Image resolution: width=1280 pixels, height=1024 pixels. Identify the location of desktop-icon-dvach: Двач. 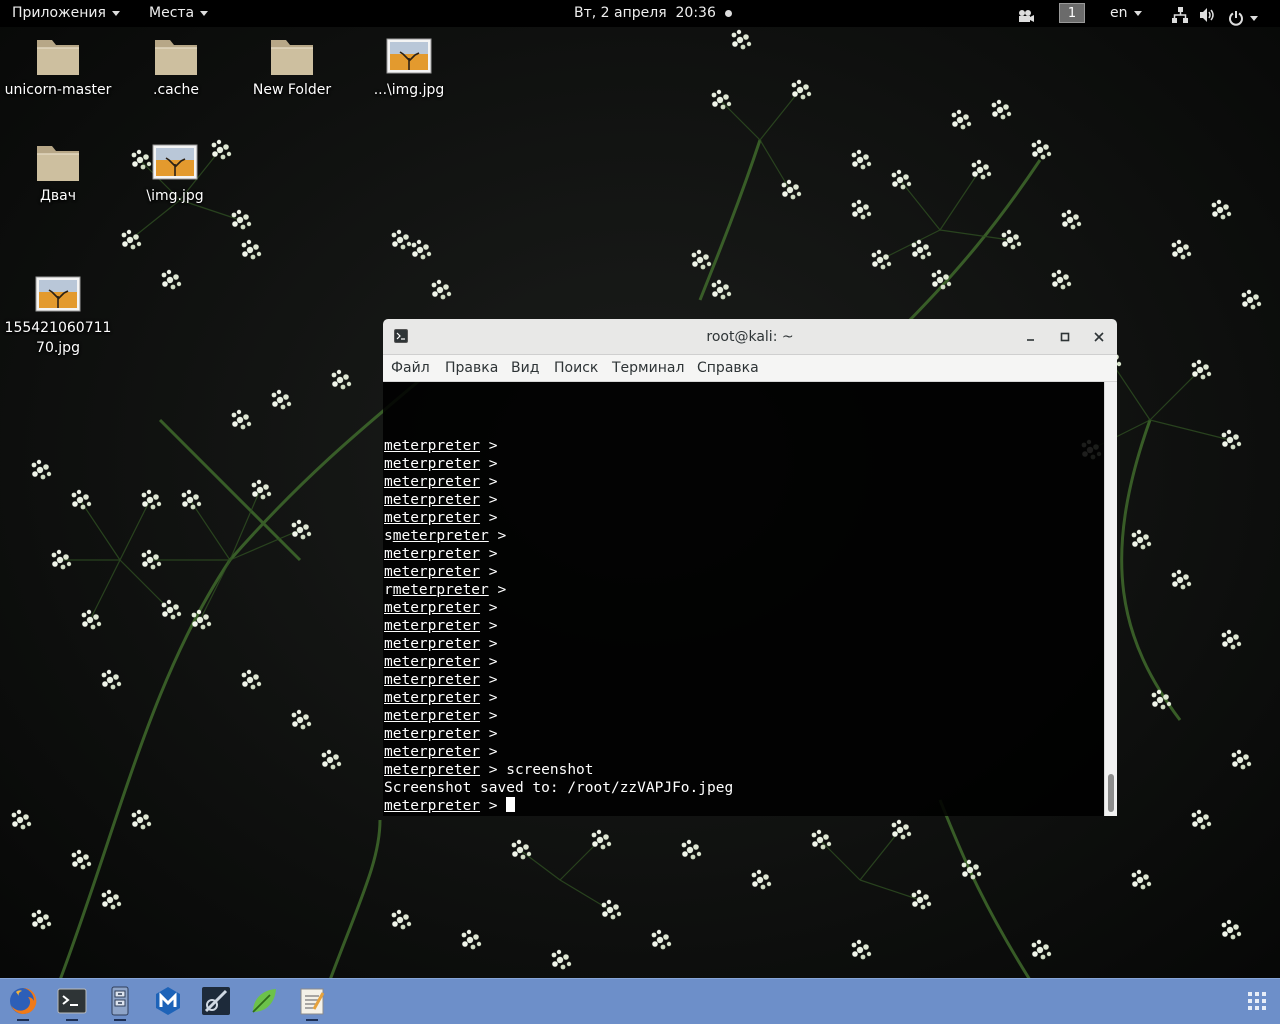
(58, 174).